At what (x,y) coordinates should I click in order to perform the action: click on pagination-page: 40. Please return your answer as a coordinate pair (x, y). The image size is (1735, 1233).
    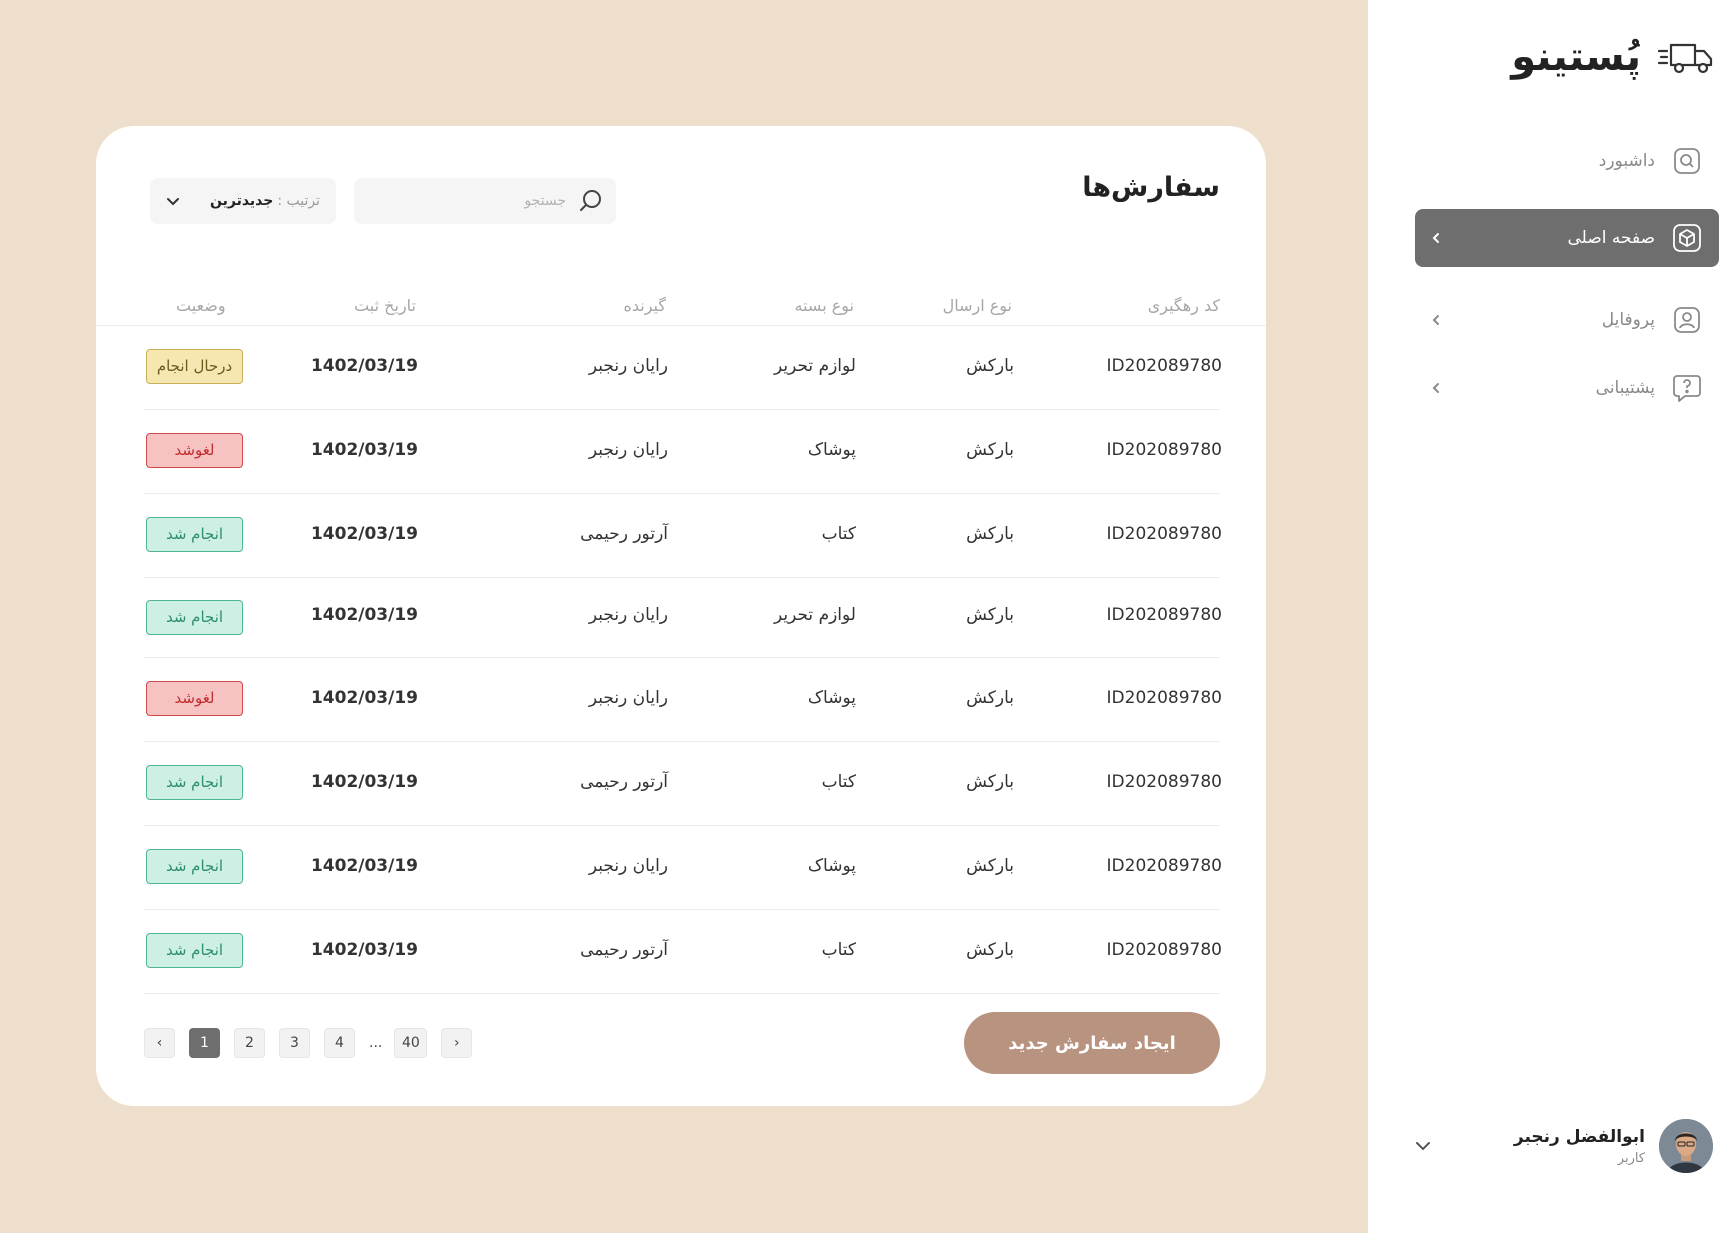
    Looking at the image, I should click on (411, 1043).